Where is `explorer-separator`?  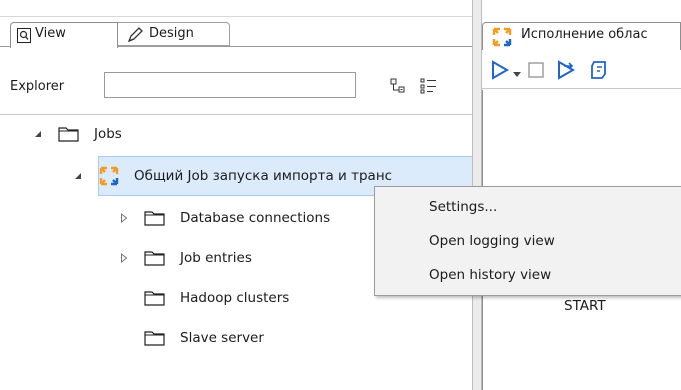 explorer-separator is located at coordinates (238, 114).